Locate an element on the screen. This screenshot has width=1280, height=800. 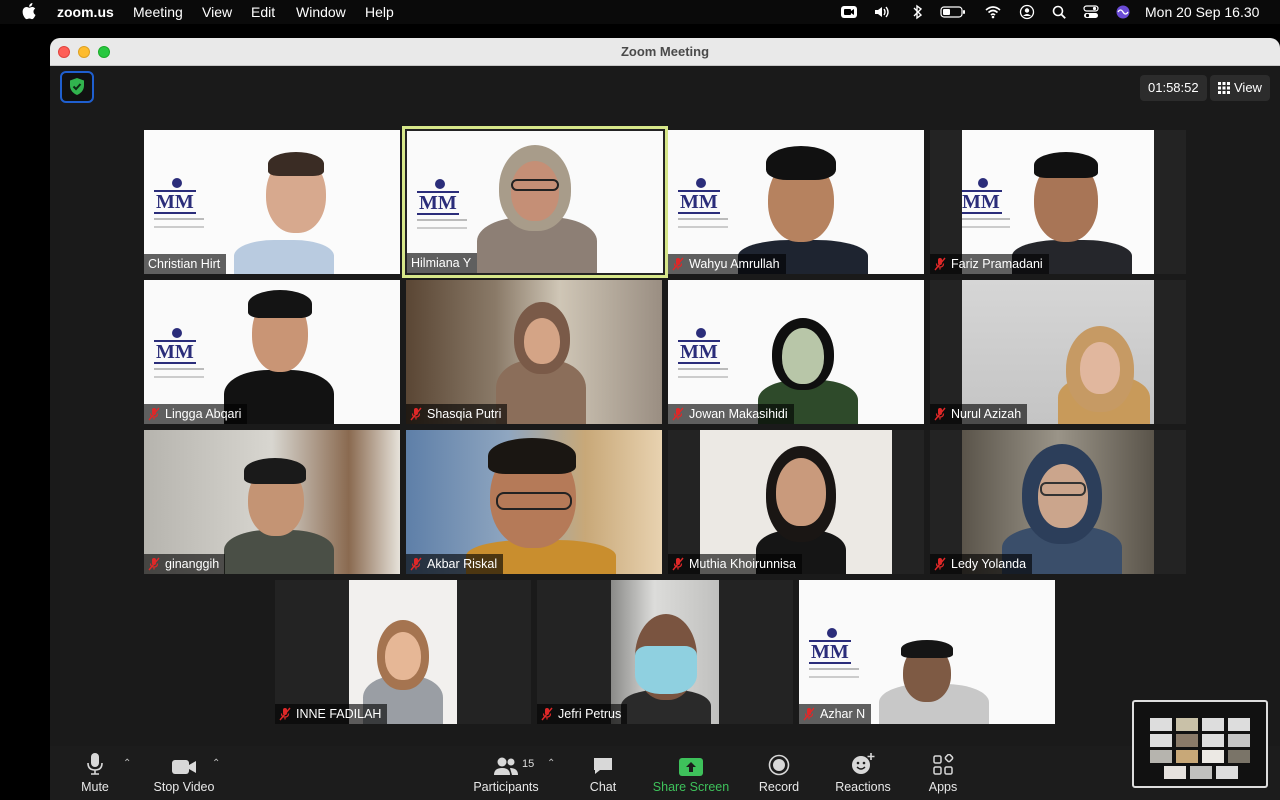
video-tile-jowan-makasihidi: MM Jowan Makasihidi is located at coordinates (796, 352).